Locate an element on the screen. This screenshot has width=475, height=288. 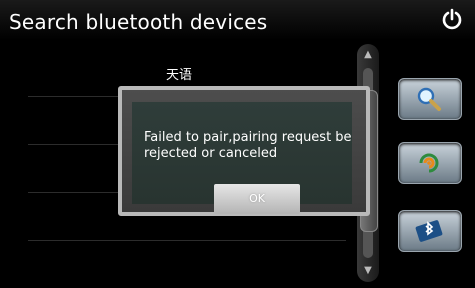
title-bar: Search bluetooth devices is located at coordinates (237, 20).